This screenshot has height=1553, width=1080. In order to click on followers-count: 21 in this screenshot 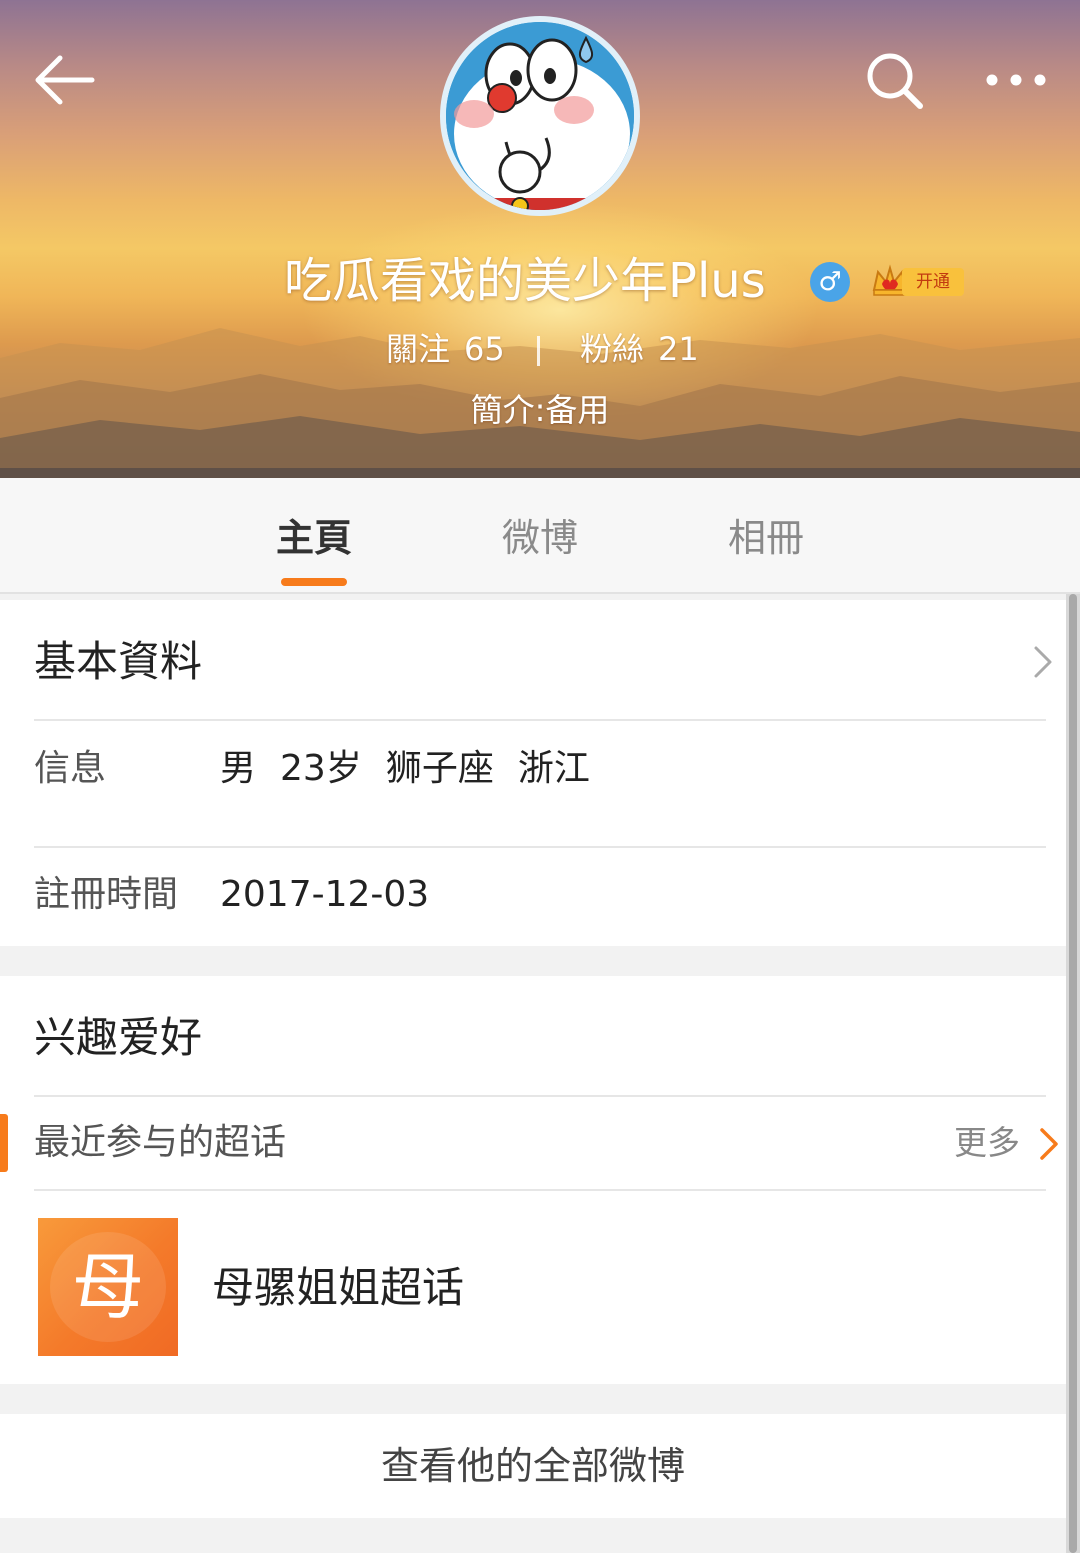, I will do `click(678, 349)`.